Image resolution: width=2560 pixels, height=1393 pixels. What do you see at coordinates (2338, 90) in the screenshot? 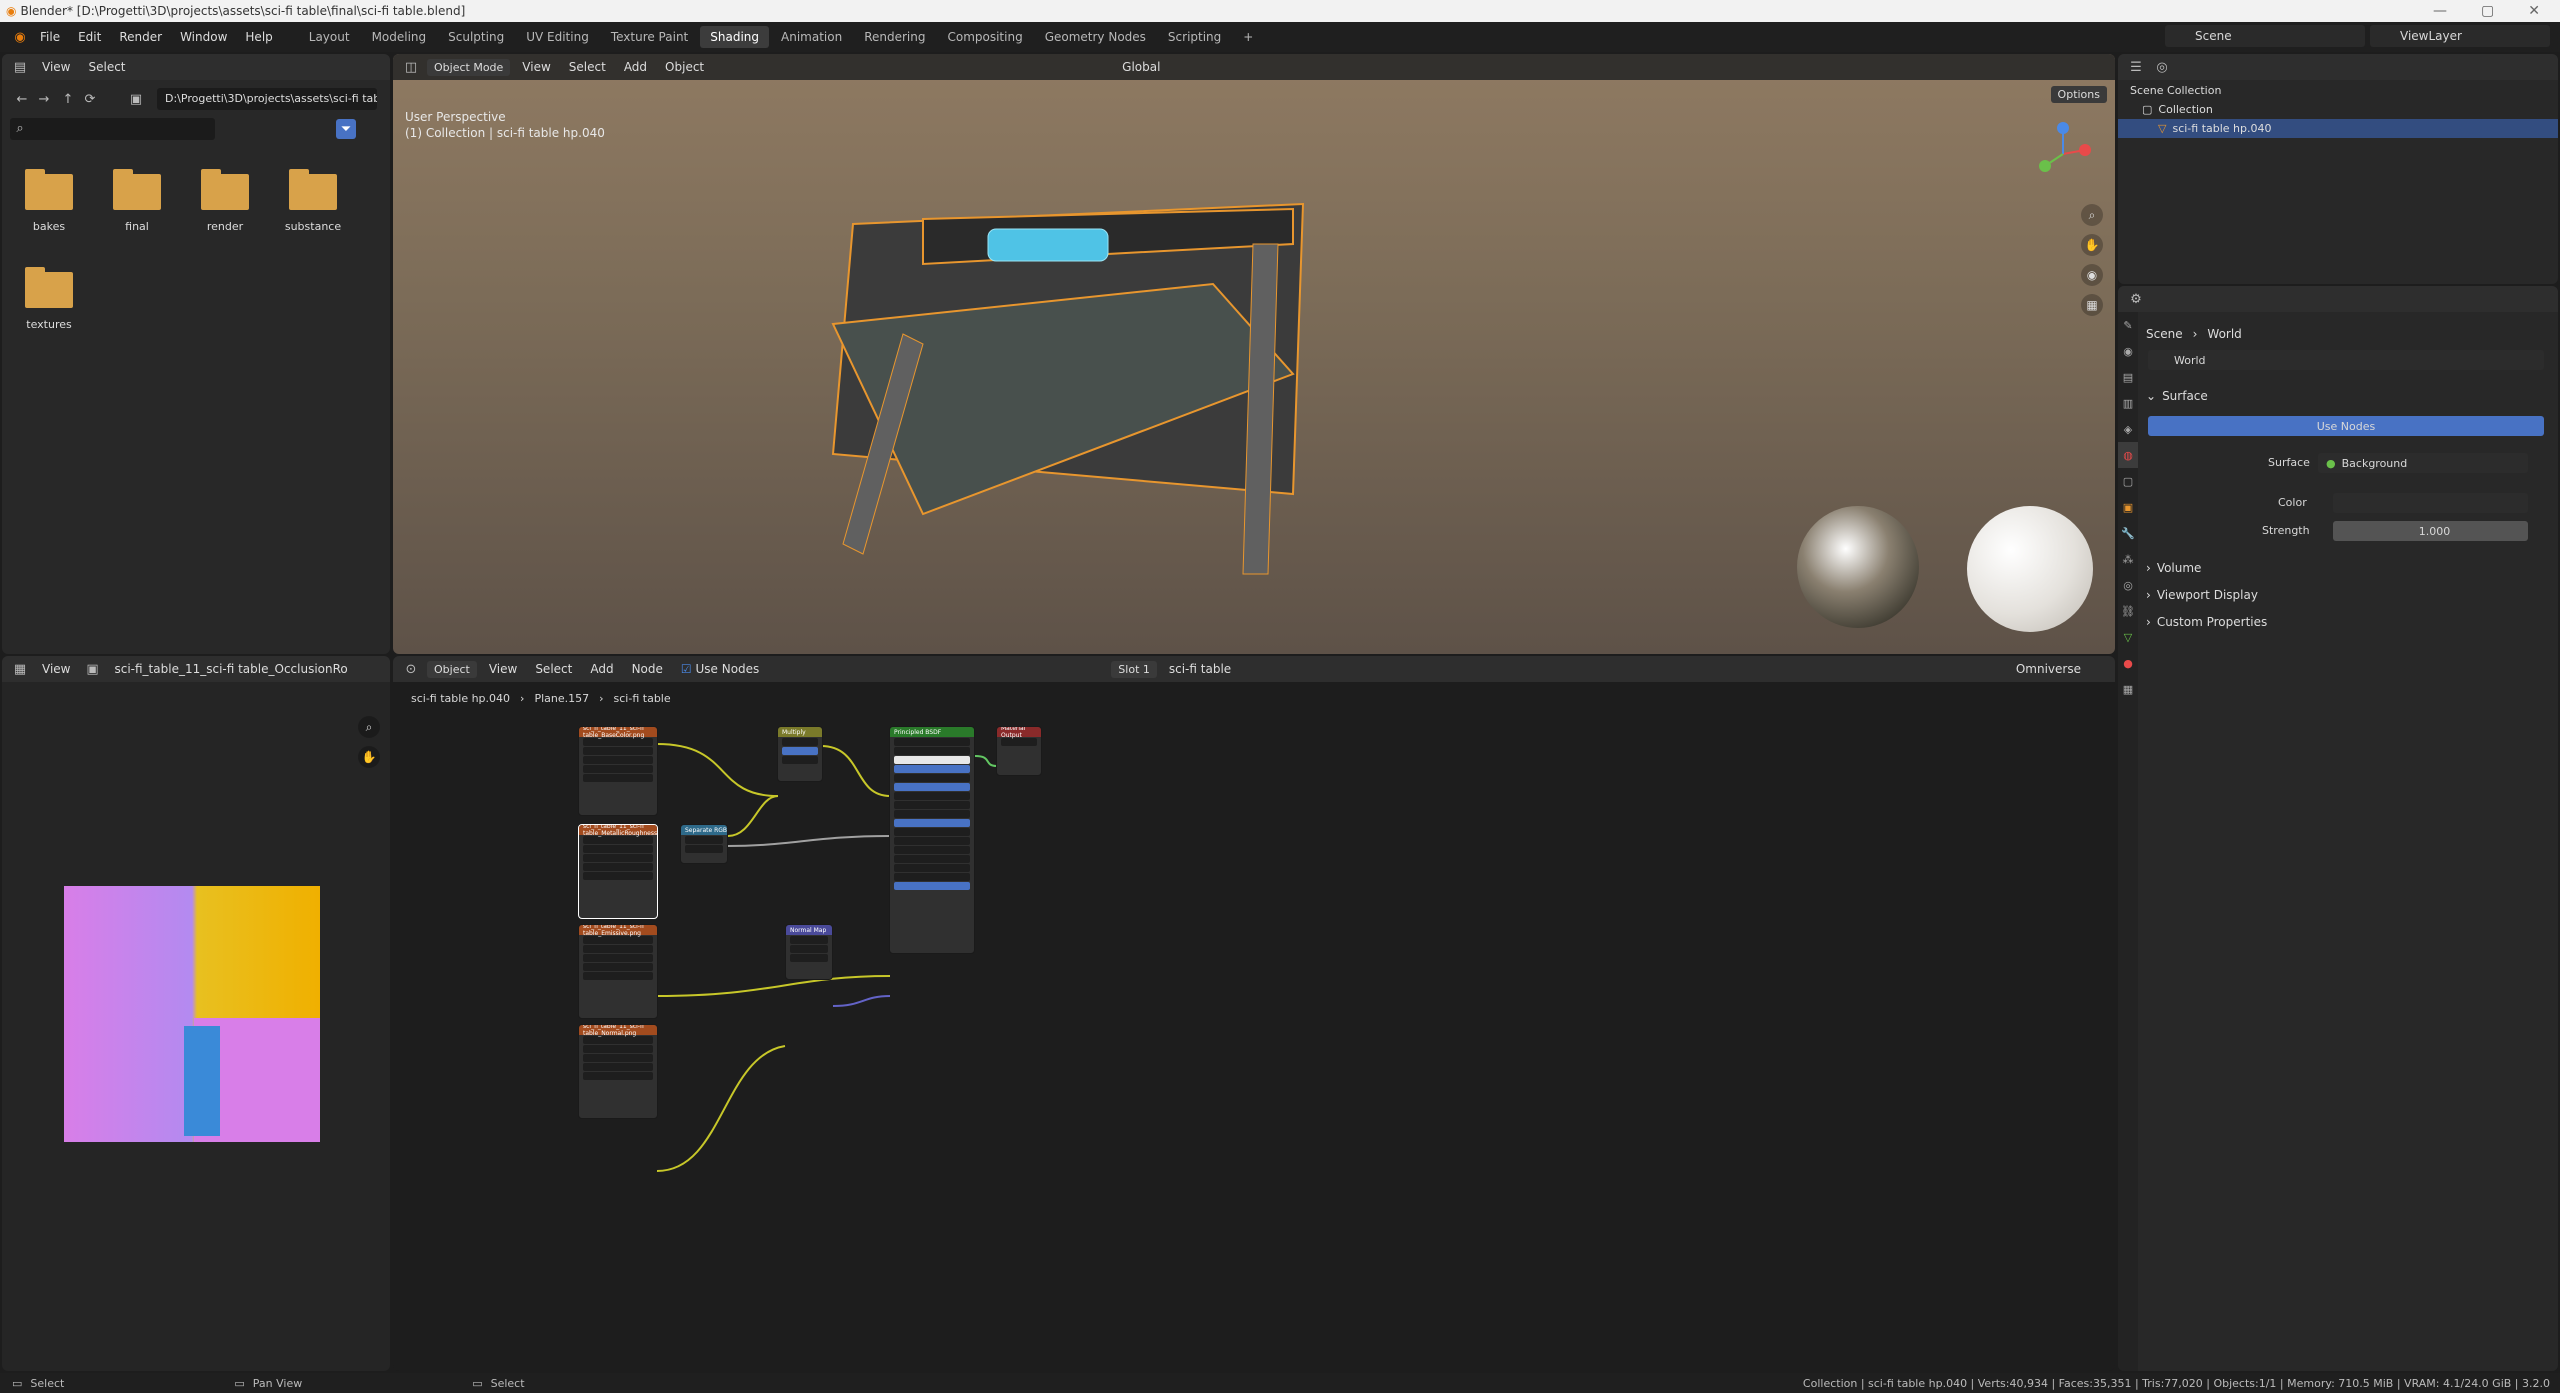
I see `outliner-row-scene-collection: Scene Collection` at bounding box center [2338, 90].